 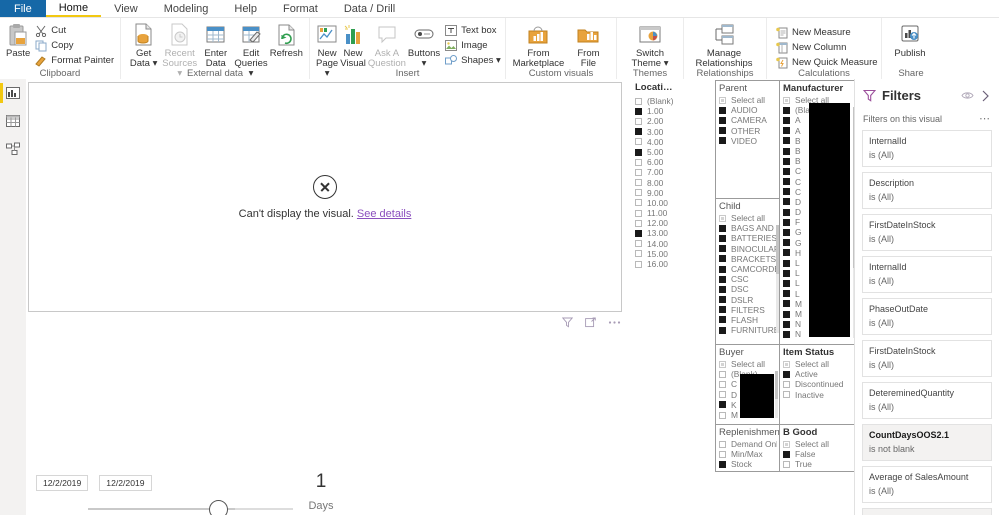 I want to click on slicer-item: AUDIO, so click(x=748, y=110).